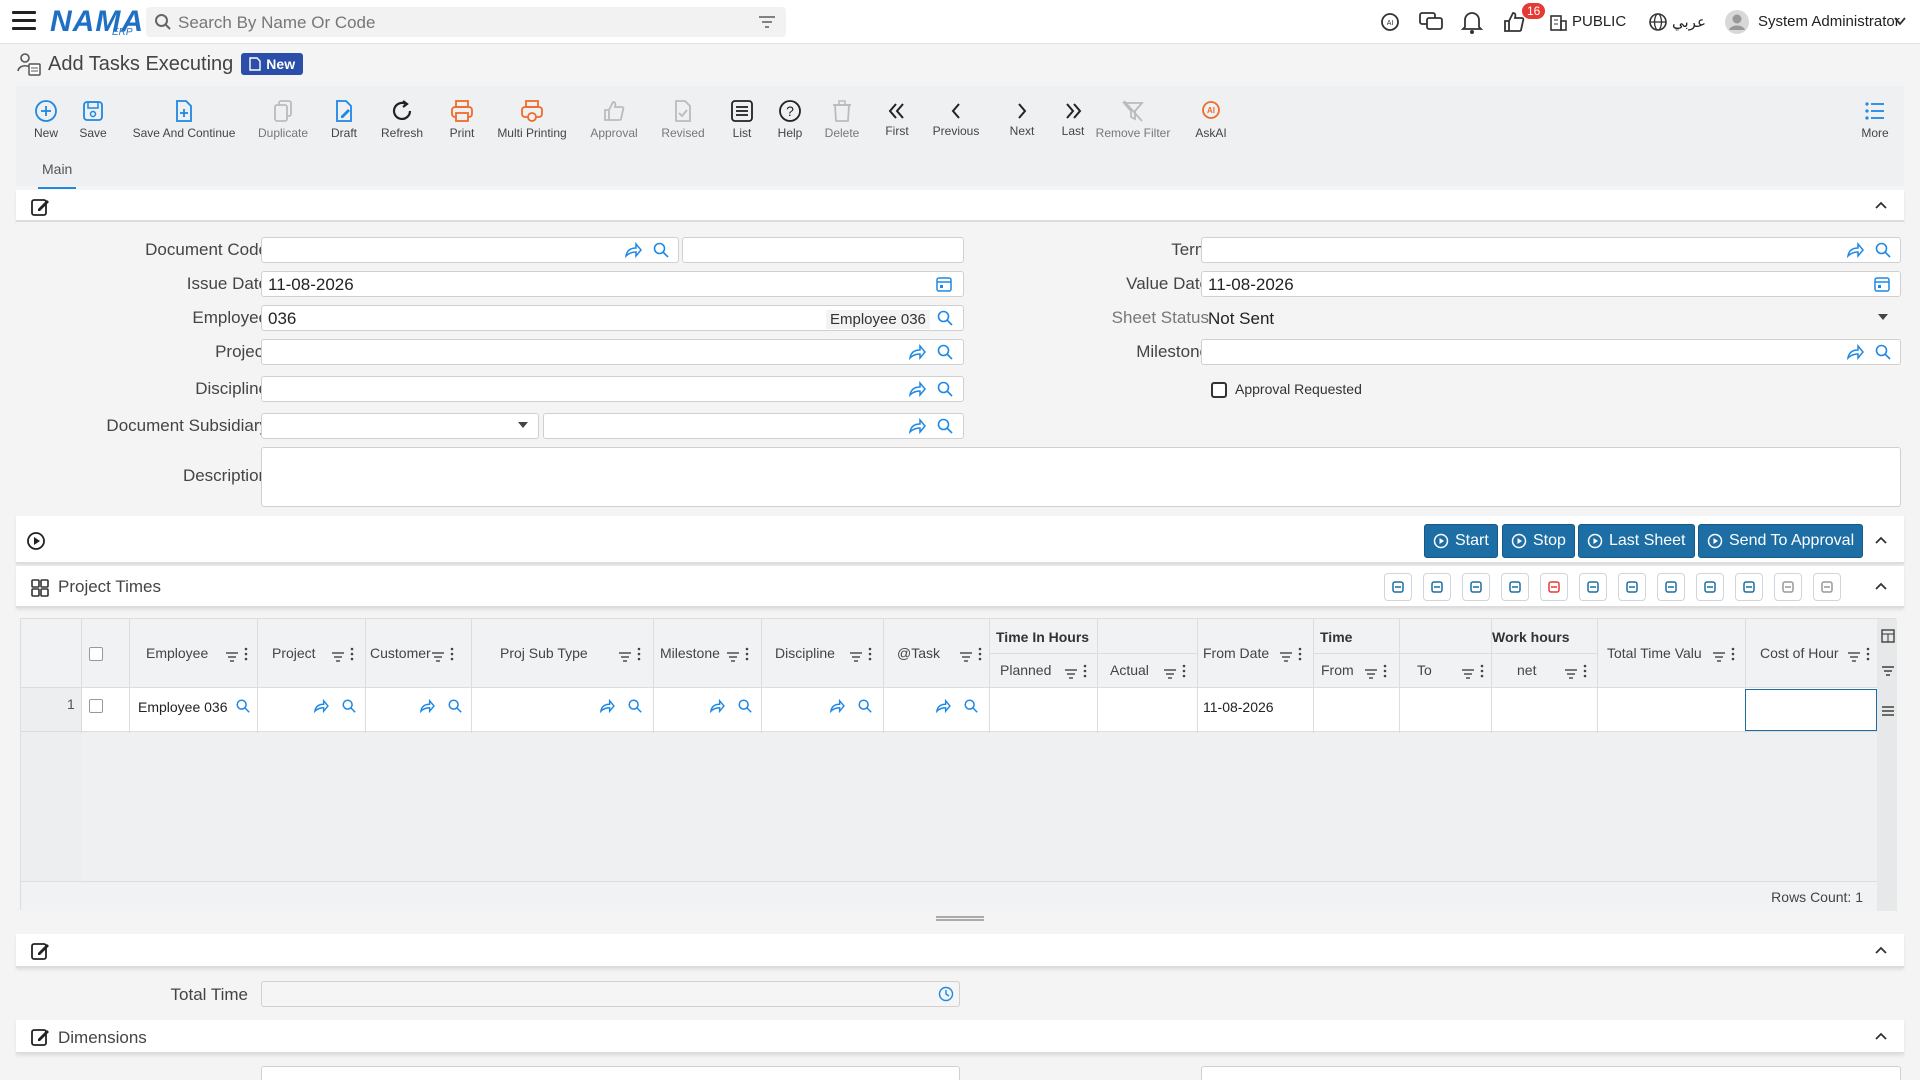  I want to click on save-button: Save, so click(93, 119).